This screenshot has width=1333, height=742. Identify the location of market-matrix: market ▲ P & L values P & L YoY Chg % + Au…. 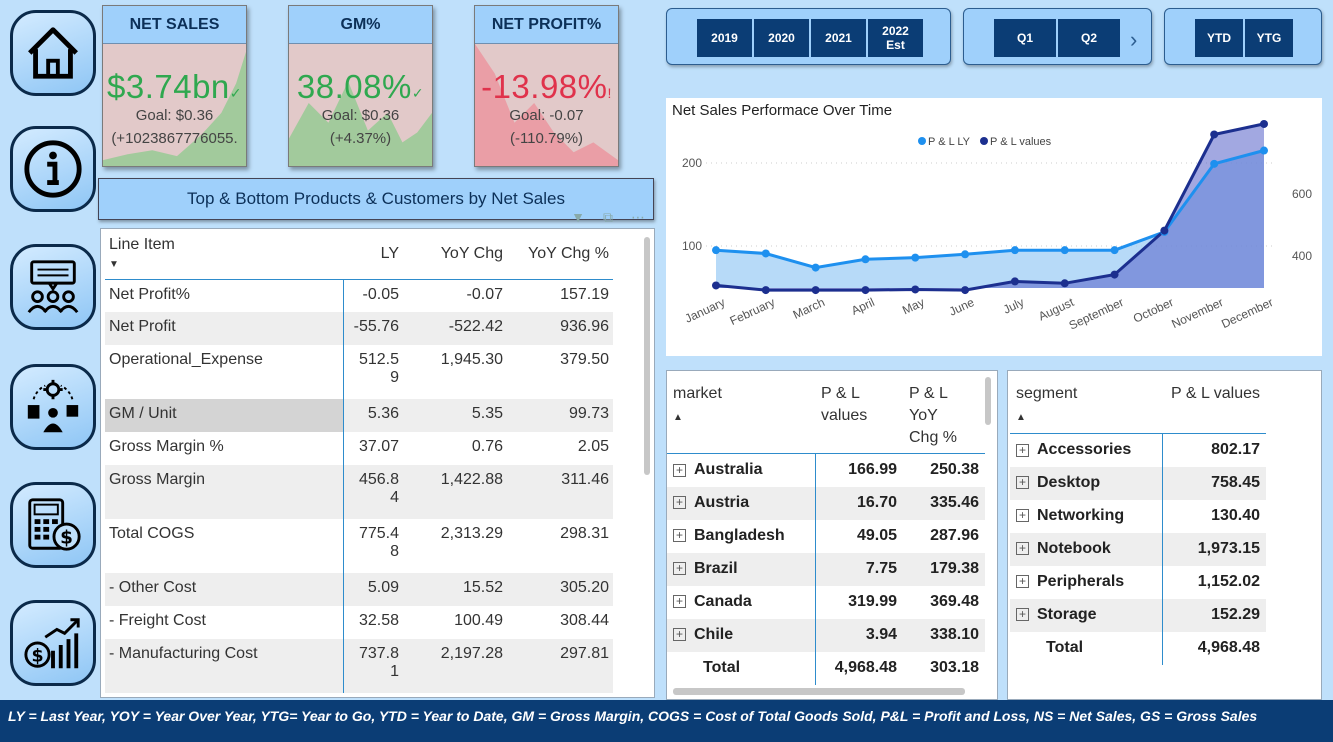
(832, 535).